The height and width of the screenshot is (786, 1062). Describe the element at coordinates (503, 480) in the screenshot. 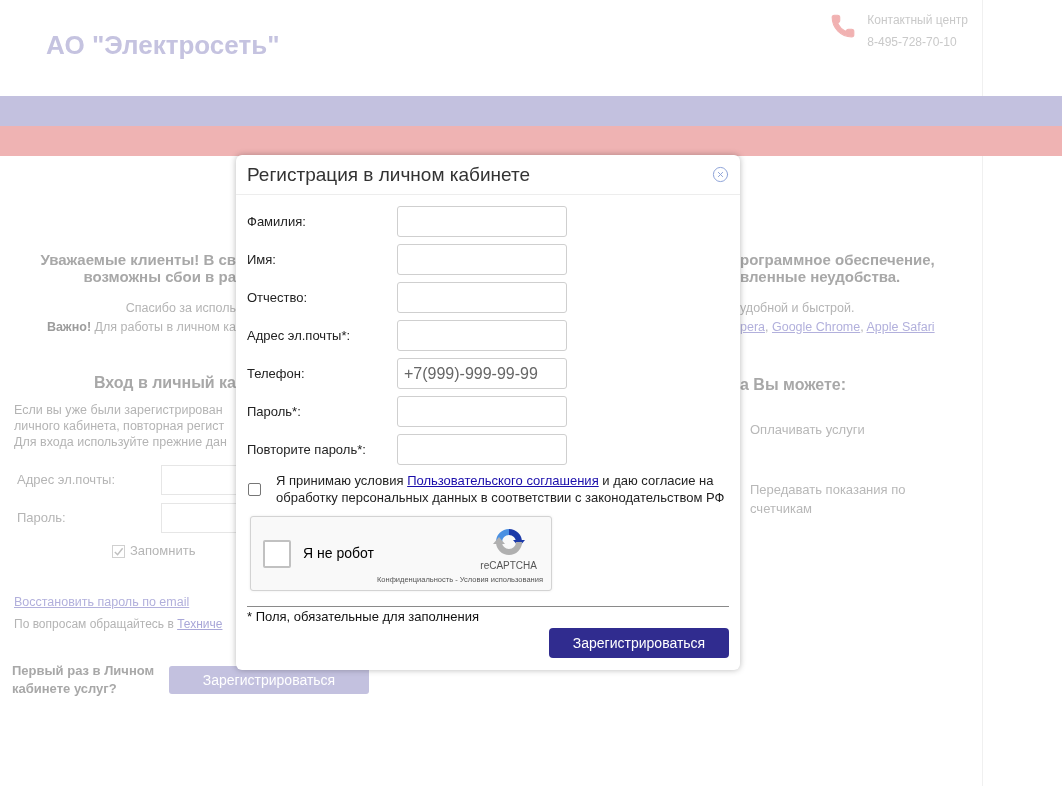

I see `user-agreement-link: Пользовательского соглашения` at that location.